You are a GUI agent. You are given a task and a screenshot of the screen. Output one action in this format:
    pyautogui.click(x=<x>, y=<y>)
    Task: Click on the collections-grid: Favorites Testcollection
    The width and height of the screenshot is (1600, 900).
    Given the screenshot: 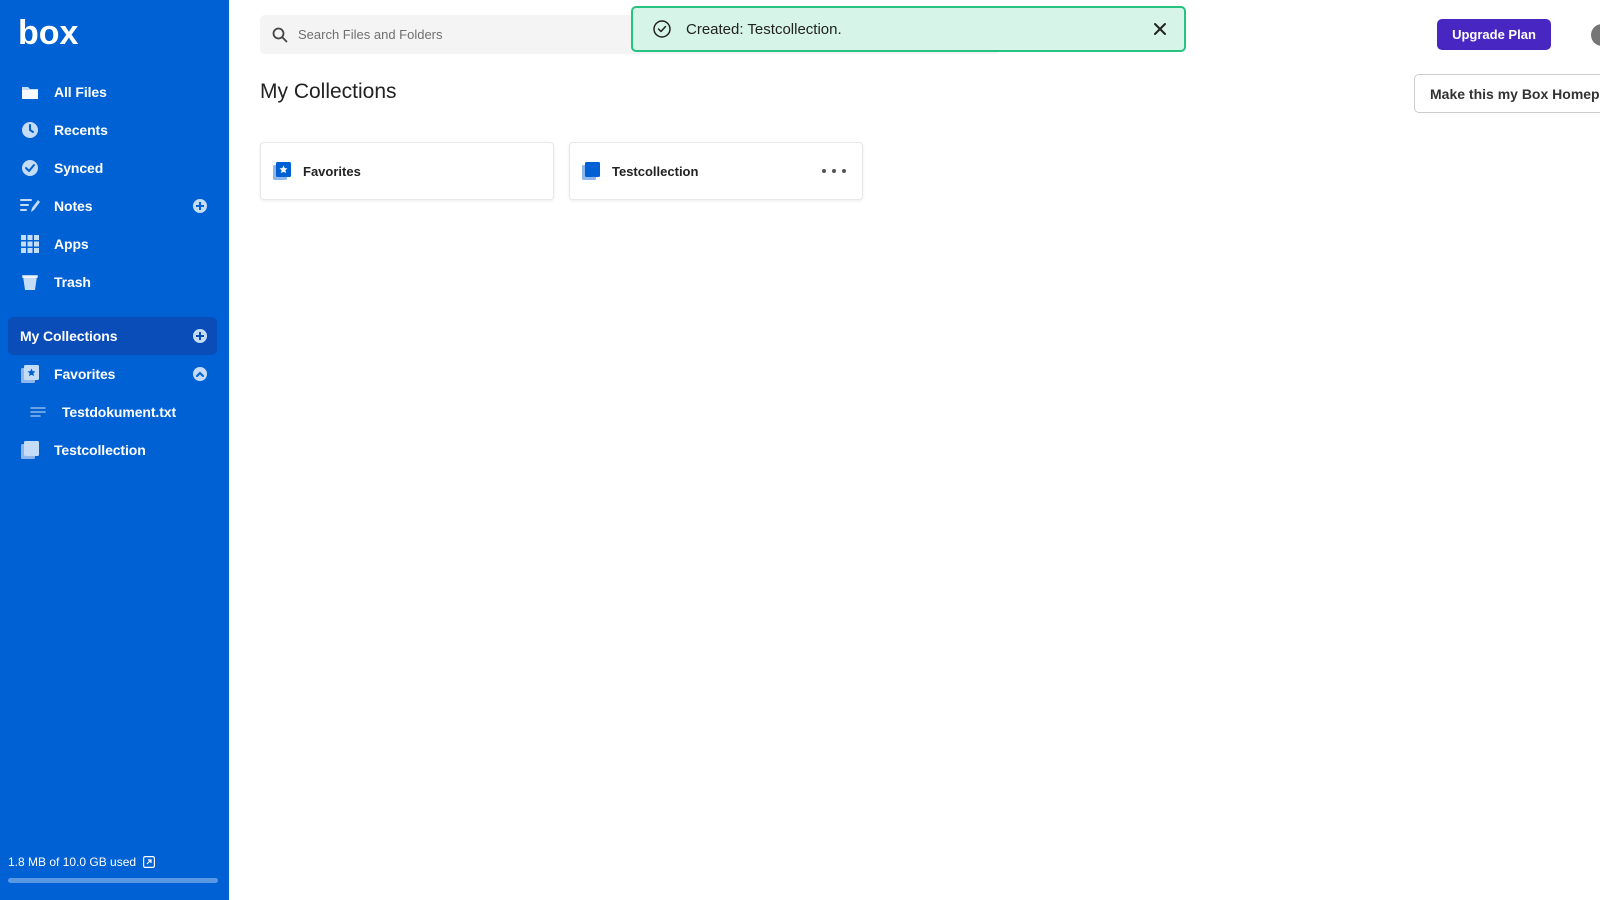 What is the action you would take?
    pyautogui.click(x=561, y=171)
    